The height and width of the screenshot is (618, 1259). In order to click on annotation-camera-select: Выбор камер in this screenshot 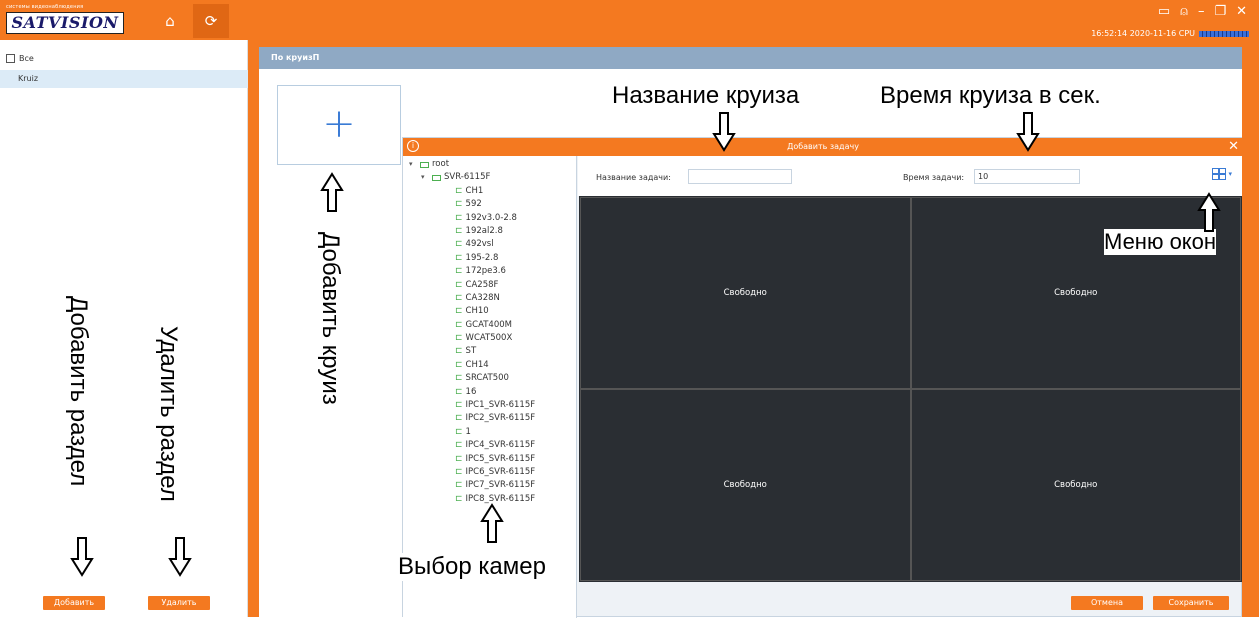, I will do `click(472, 567)`.